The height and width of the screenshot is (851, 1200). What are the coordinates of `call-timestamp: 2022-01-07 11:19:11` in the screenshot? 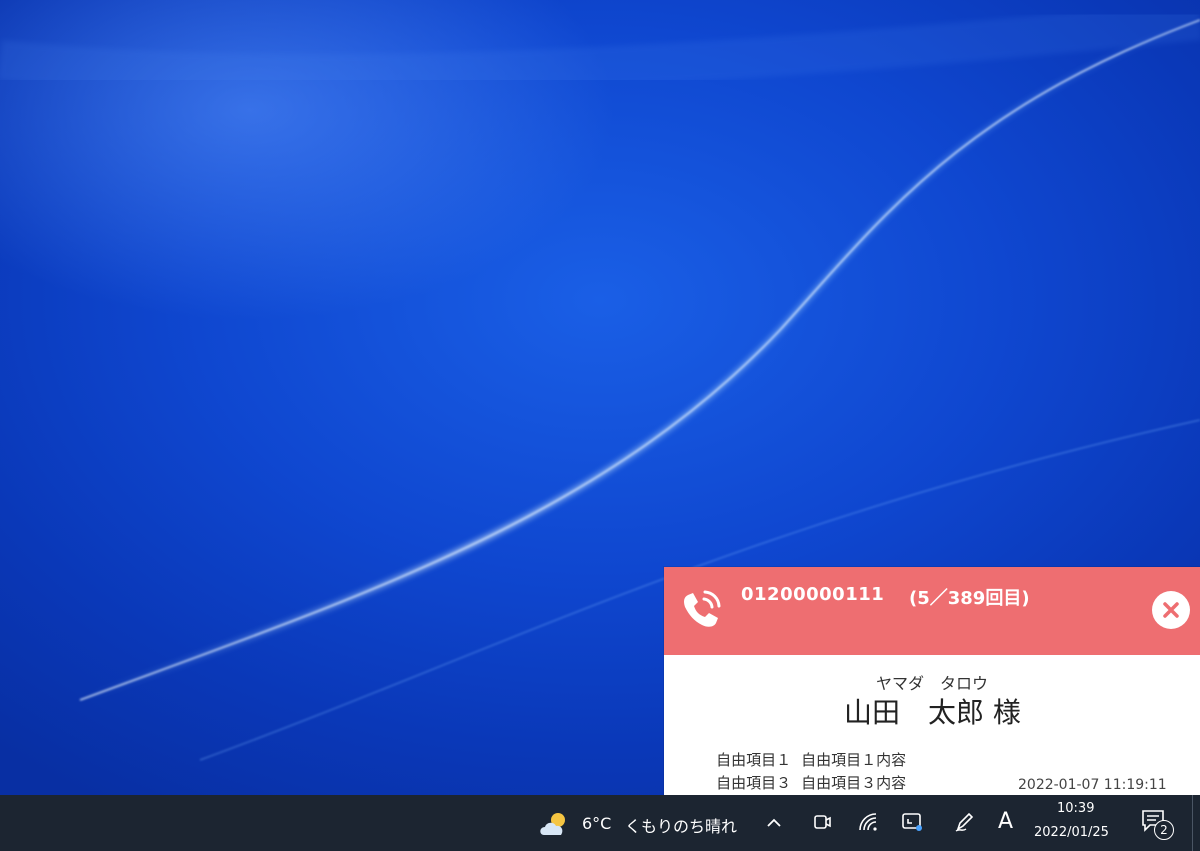 It's located at (1092, 785).